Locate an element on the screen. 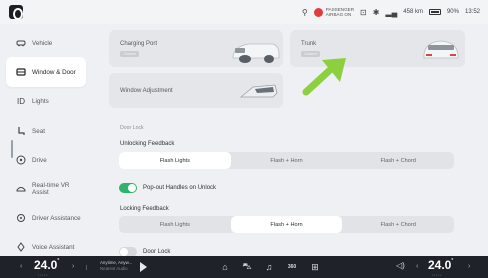 The width and height of the screenshot is (488, 278). airbag-line2: AIRBAG ON is located at coordinates (338, 14).